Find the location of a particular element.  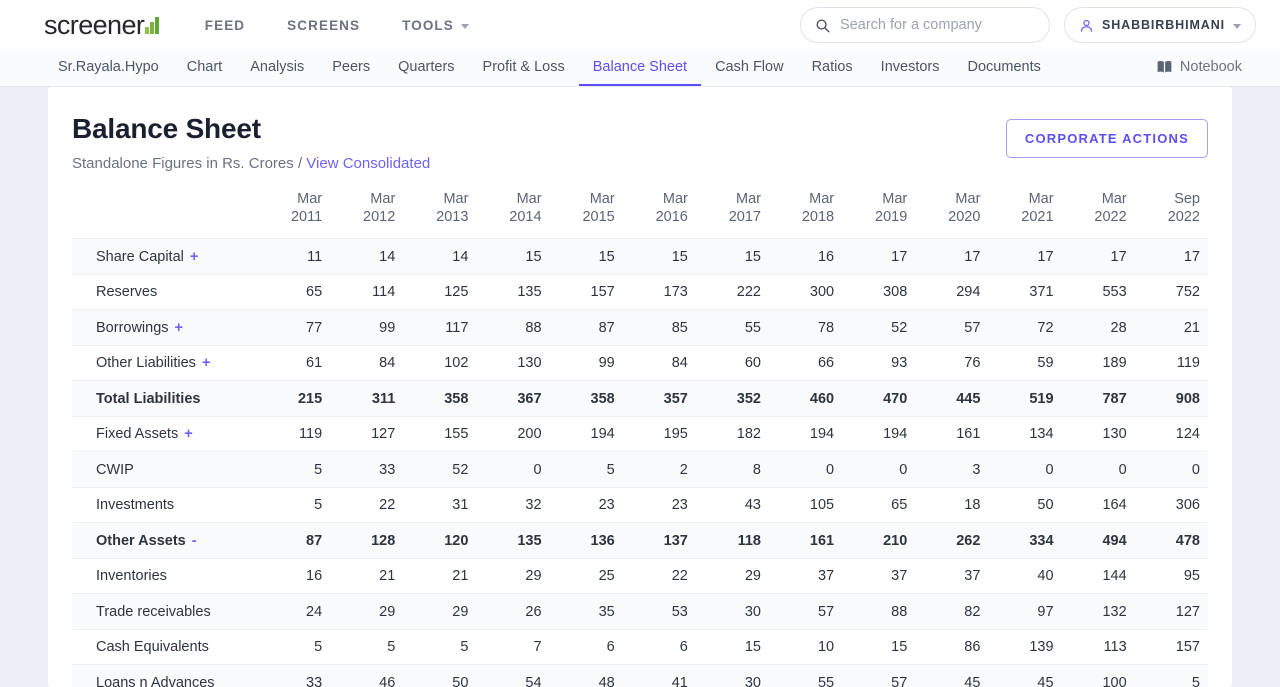

tab-profit-loss: Profit & Loss is located at coordinates (524, 68).